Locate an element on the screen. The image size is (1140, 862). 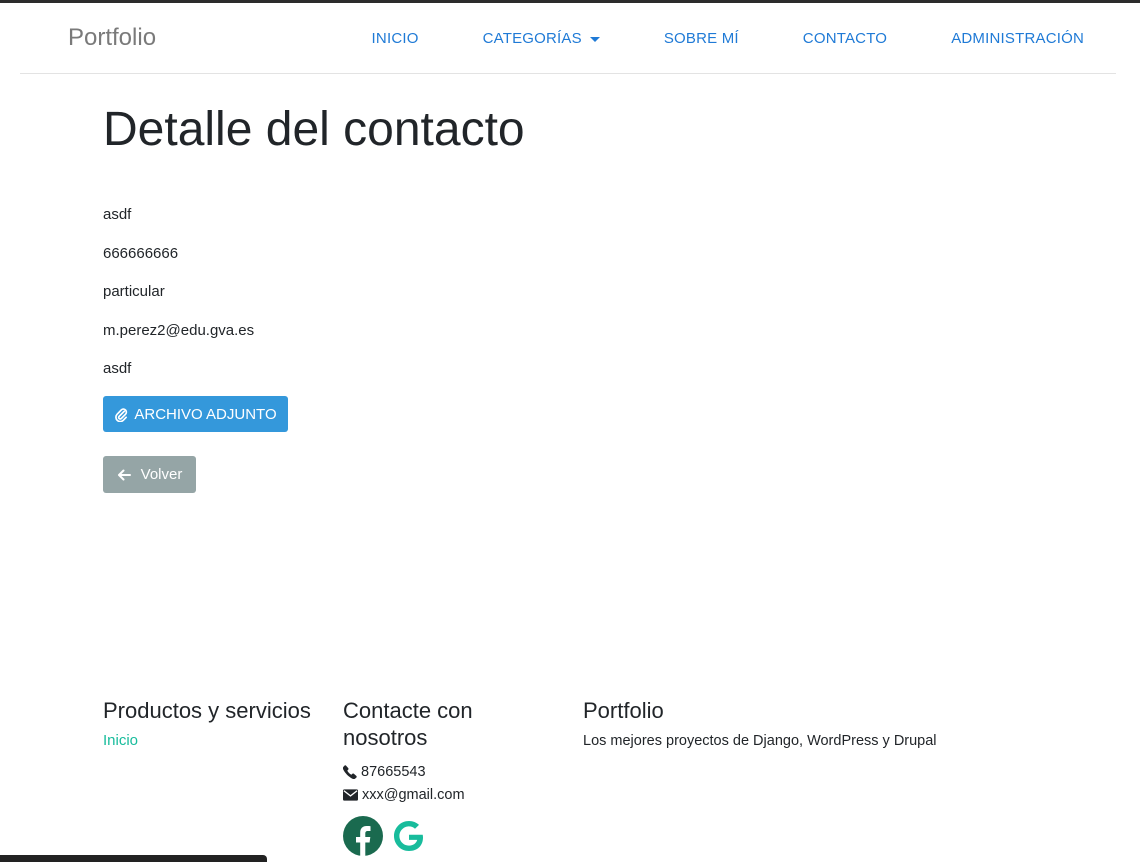
page-title: Detalle del contacto is located at coordinates (314, 129).